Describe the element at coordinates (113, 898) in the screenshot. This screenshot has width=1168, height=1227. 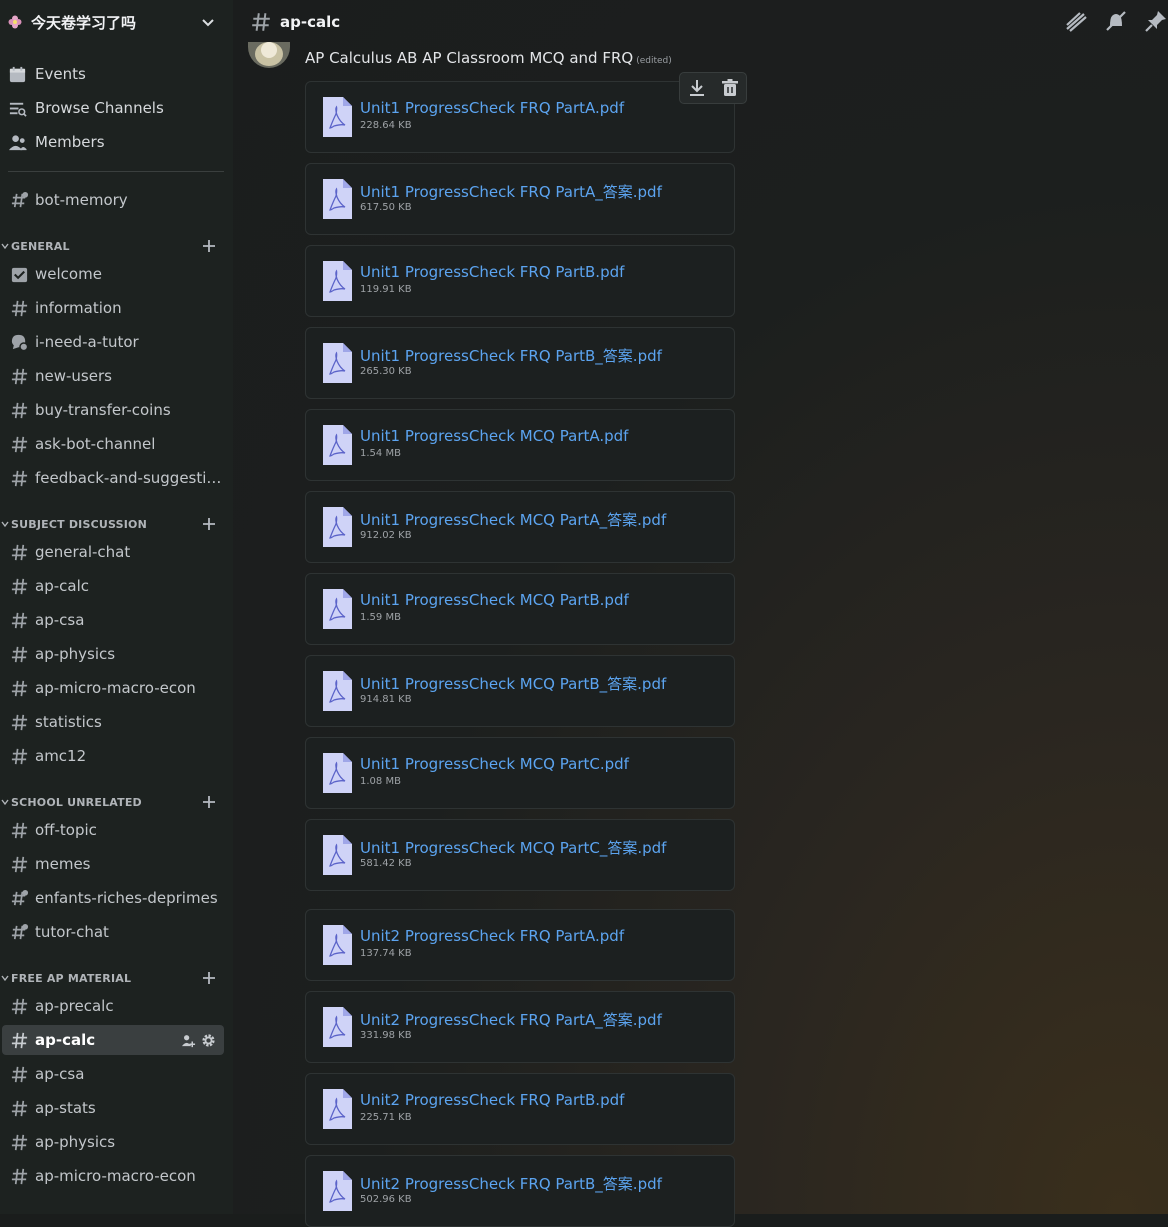
I see `channel-enfants-riches-deprimes: enfants-riches-deprimes` at that location.